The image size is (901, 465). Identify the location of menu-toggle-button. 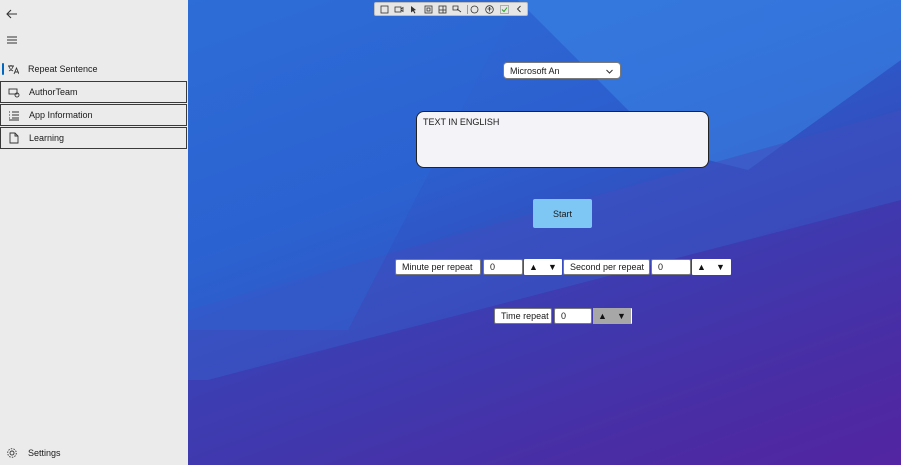
(12, 40).